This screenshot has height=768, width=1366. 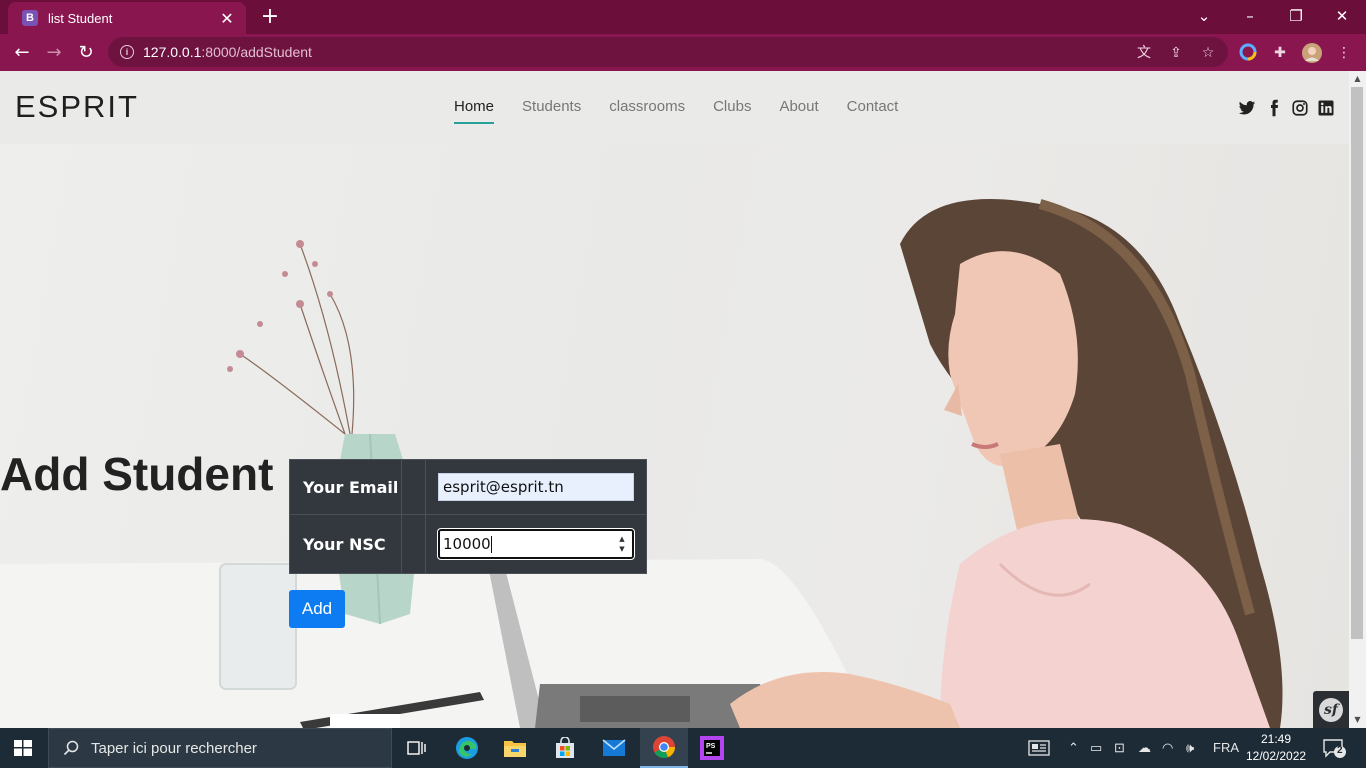 What do you see at coordinates (174, 748) in the screenshot?
I see `search-placeholder: Taper ici pour rechercher` at bounding box center [174, 748].